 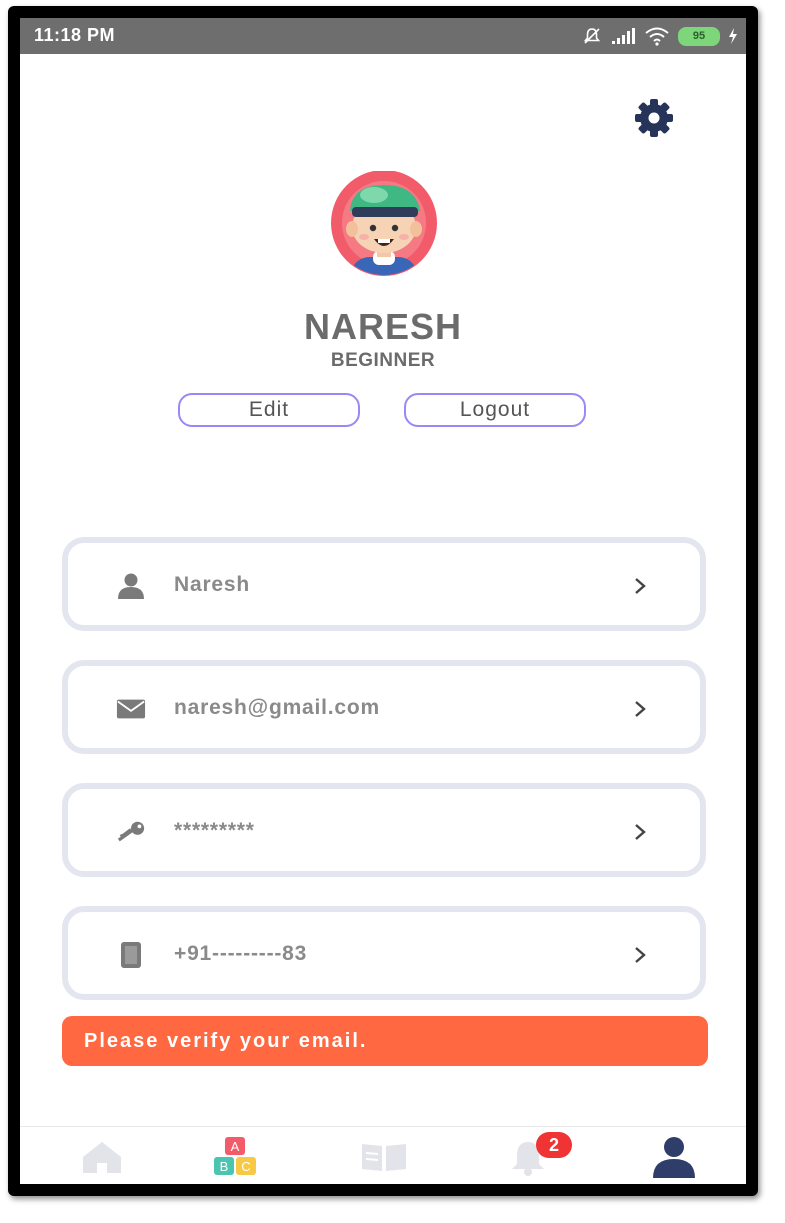 What do you see at coordinates (131, 586) in the screenshot?
I see `person-icon` at bounding box center [131, 586].